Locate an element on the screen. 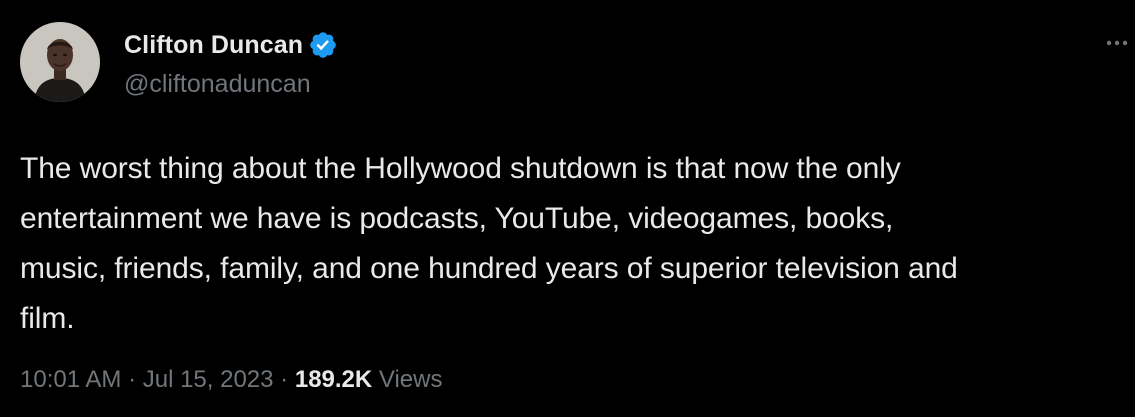  more-horizontal-icon is located at coordinates (1117, 40).